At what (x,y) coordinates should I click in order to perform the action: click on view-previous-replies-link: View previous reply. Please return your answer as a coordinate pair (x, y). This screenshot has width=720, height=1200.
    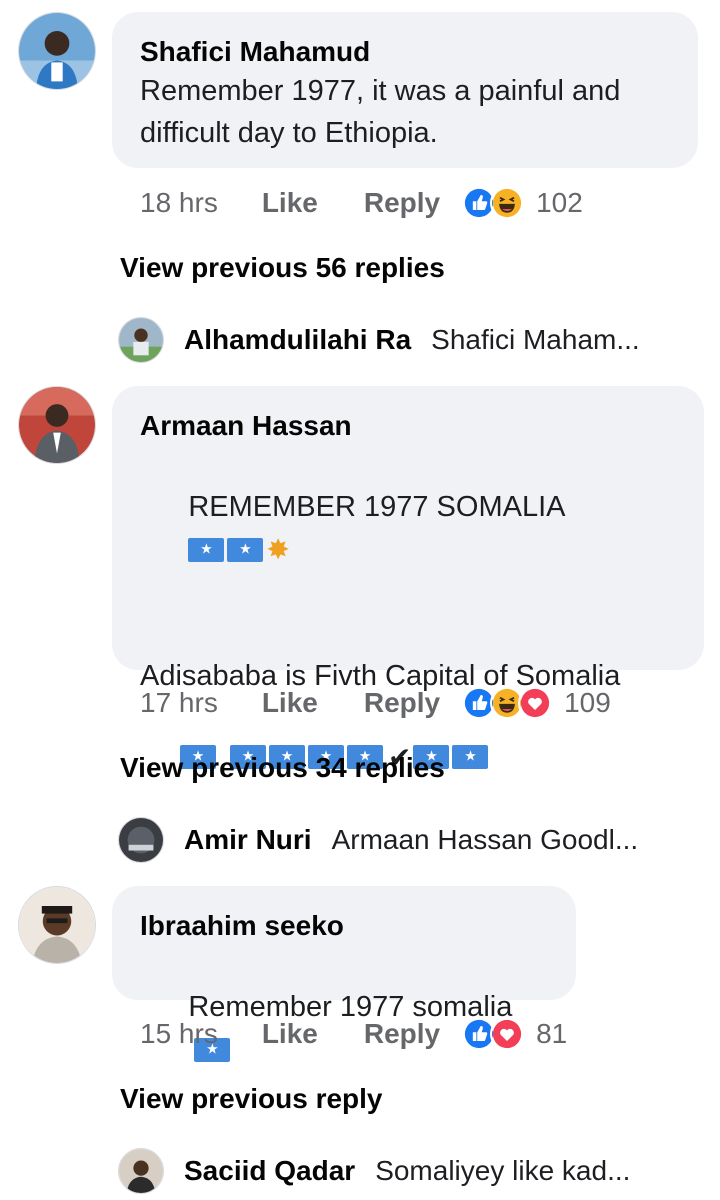
    Looking at the image, I should click on (251, 1099).